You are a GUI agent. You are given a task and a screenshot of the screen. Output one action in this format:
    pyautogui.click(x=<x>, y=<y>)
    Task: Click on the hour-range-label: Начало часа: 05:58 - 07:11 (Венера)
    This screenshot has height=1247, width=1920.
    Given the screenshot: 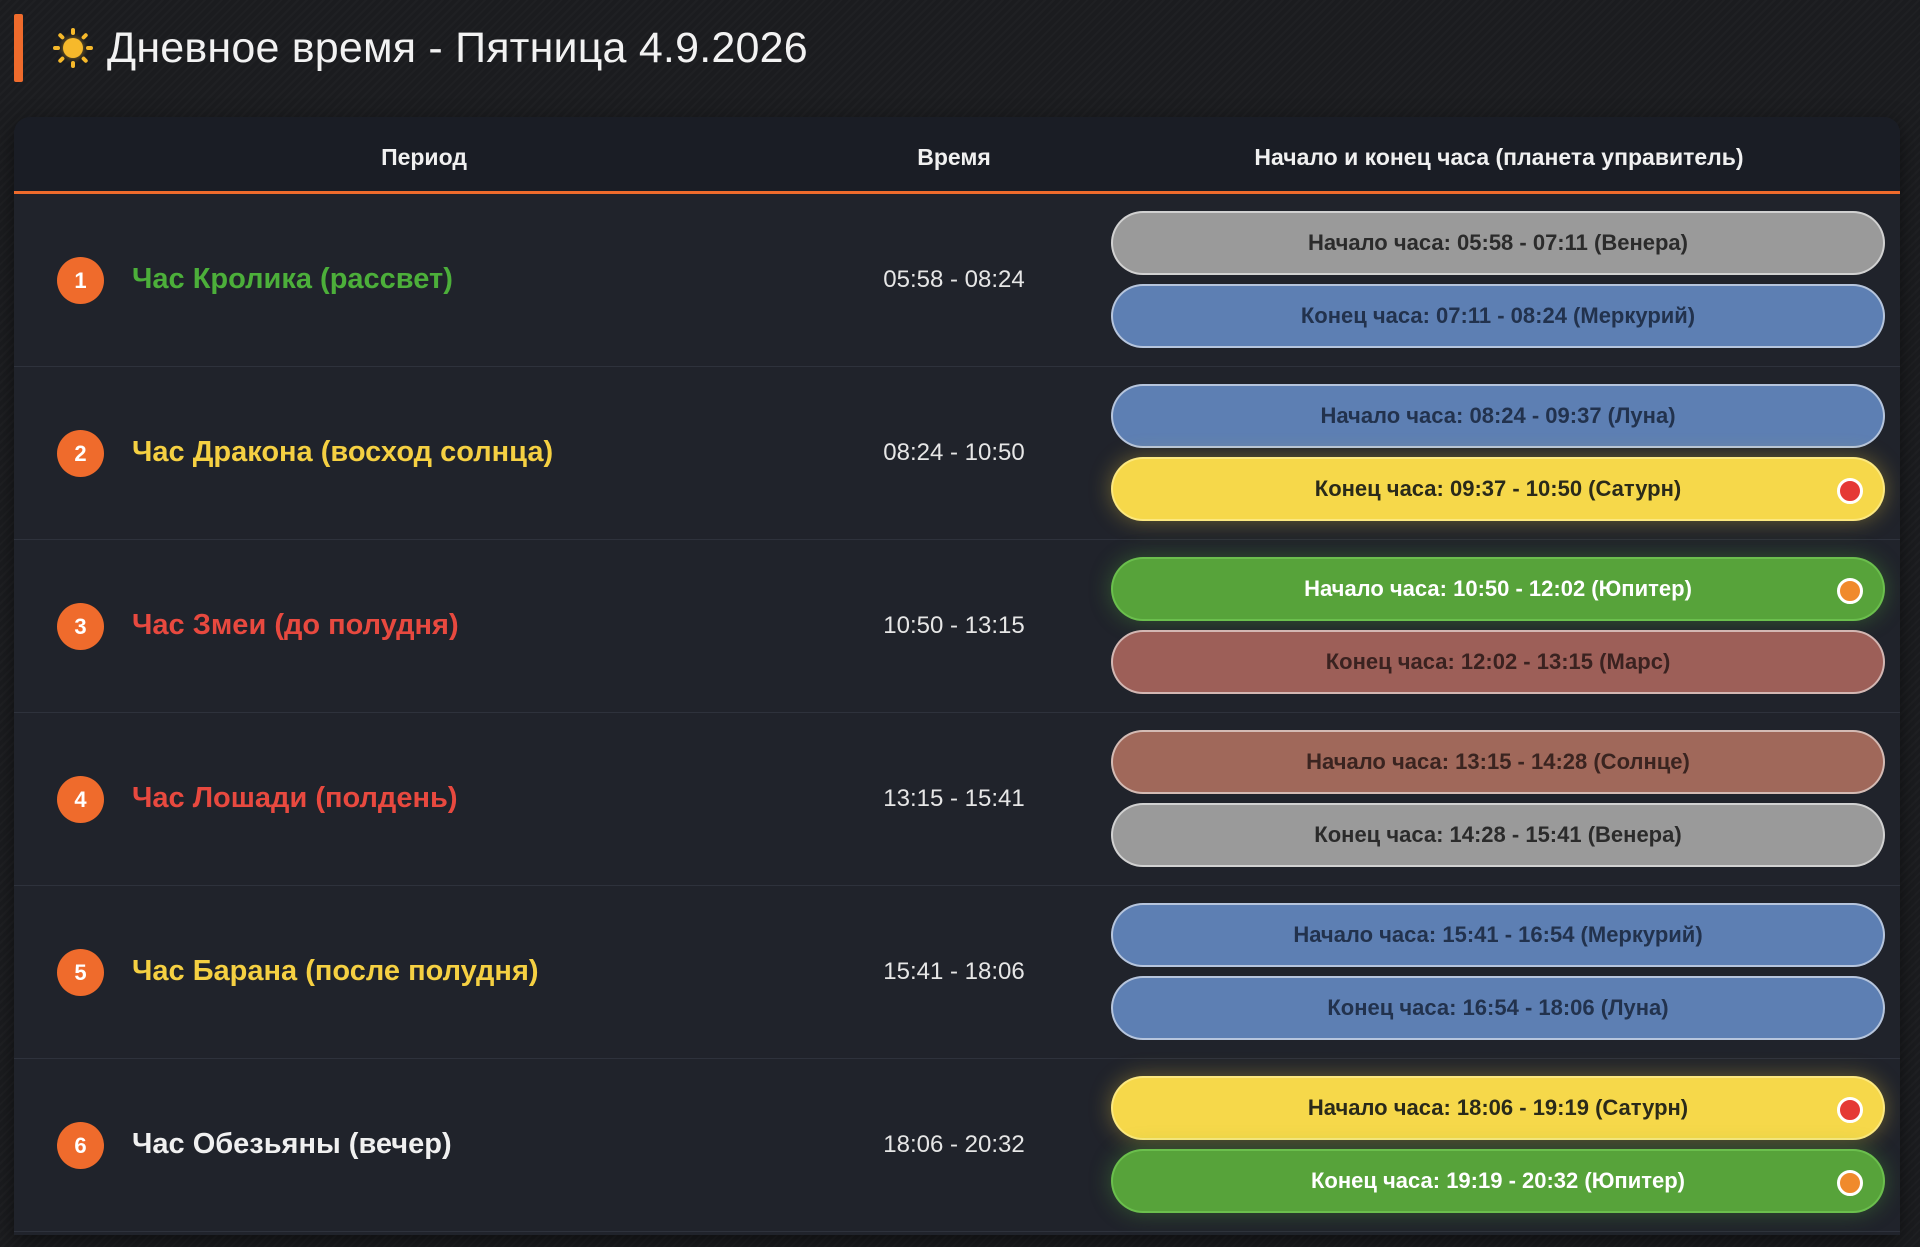 What is the action you would take?
    pyautogui.click(x=1498, y=242)
    